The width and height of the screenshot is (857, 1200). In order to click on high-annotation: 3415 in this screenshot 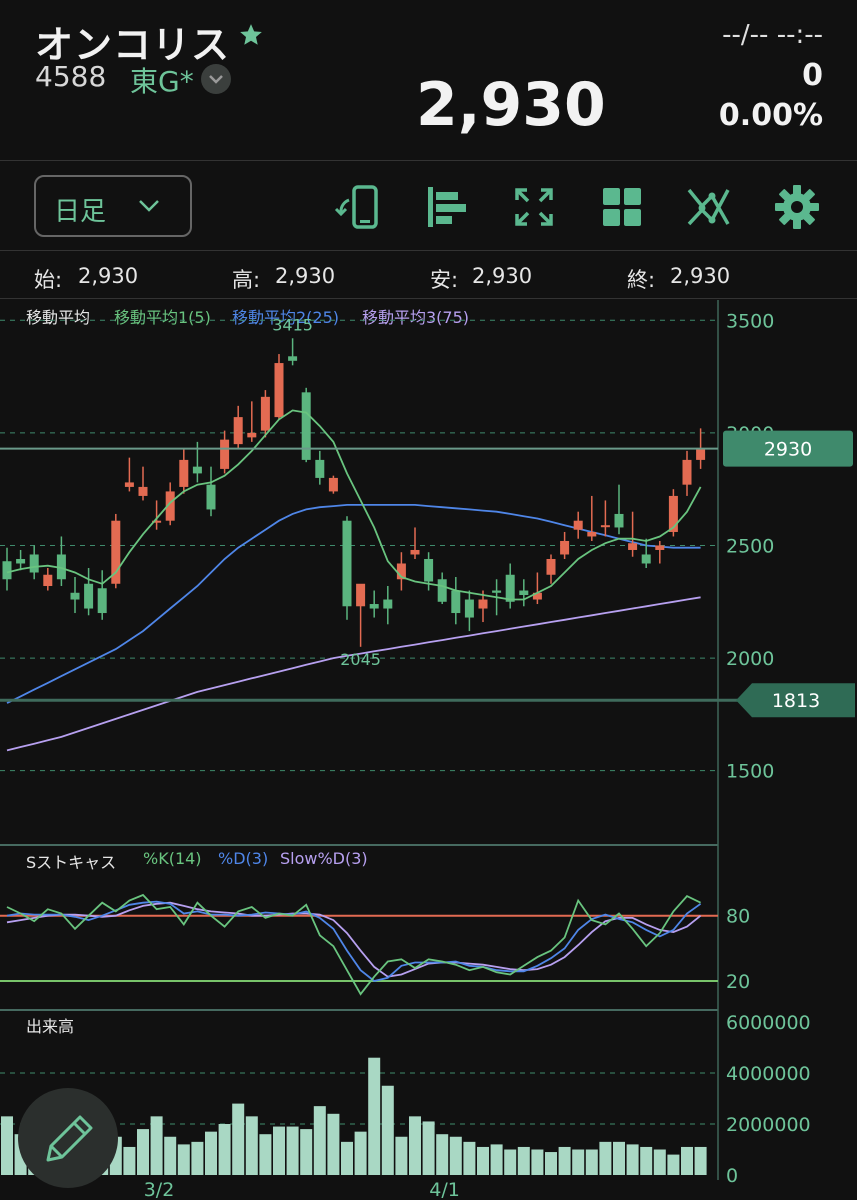, I will do `click(292, 324)`.